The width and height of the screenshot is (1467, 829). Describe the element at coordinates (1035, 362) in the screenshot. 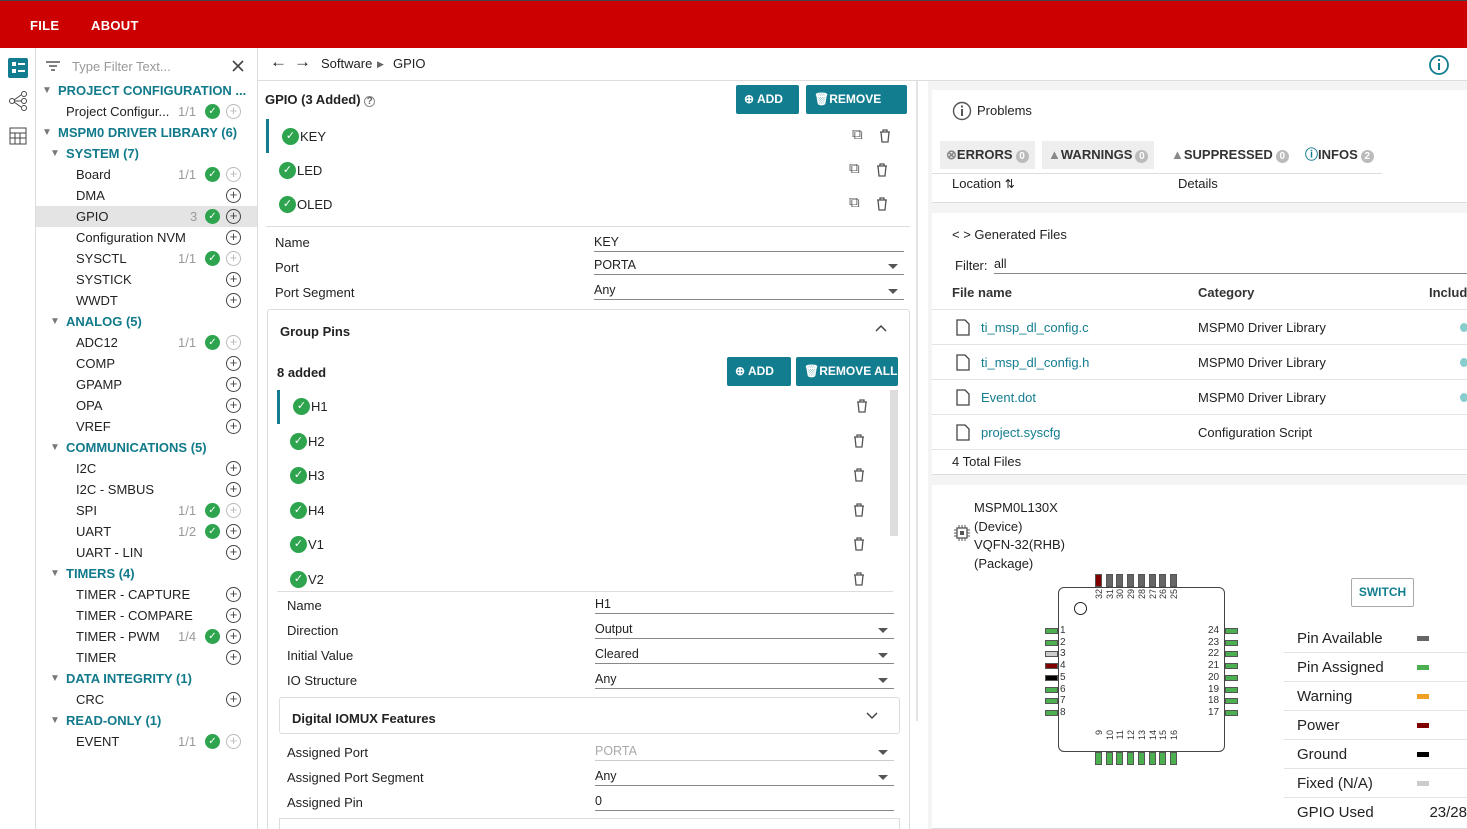

I see `file-link: ti_msp_dl_config.h` at that location.